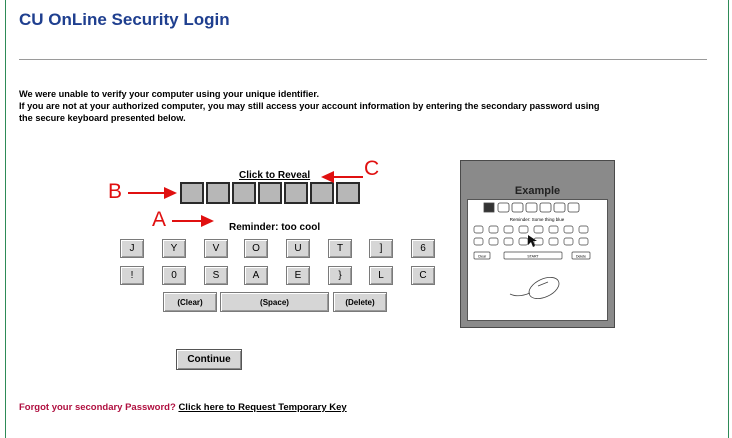 The height and width of the screenshot is (438, 732). What do you see at coordinates (482, 257) in the screenshot?
I see `example-clear-key: Clear` at bounding box center [482, 257].